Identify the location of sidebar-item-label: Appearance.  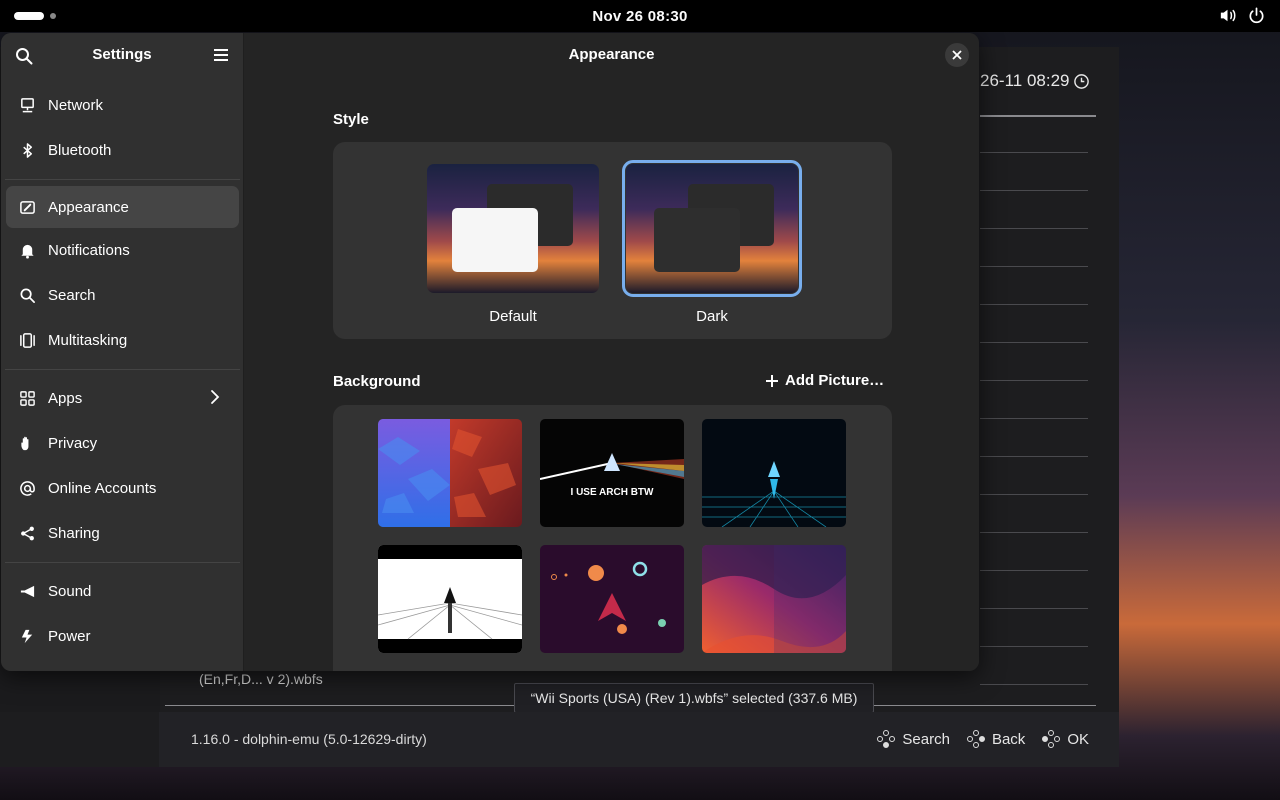
(88, 207).